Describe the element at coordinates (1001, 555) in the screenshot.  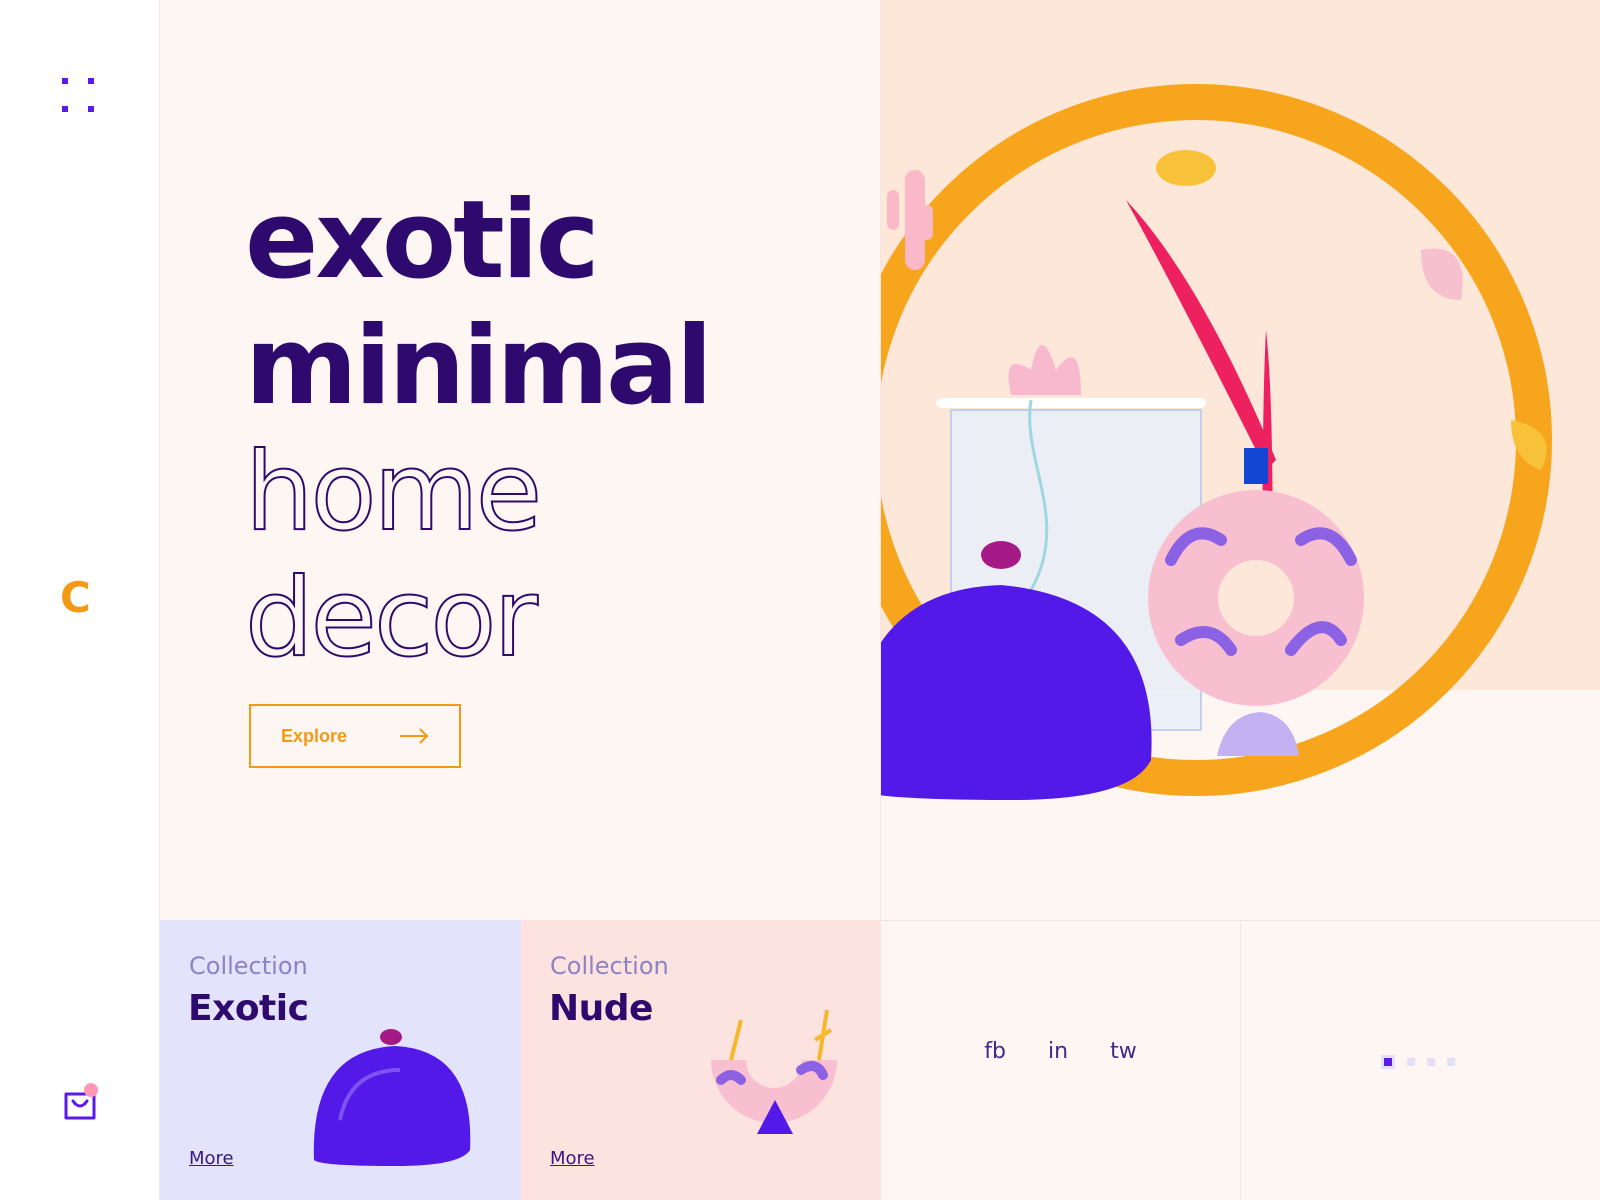
I see `dome-knob` at that location.